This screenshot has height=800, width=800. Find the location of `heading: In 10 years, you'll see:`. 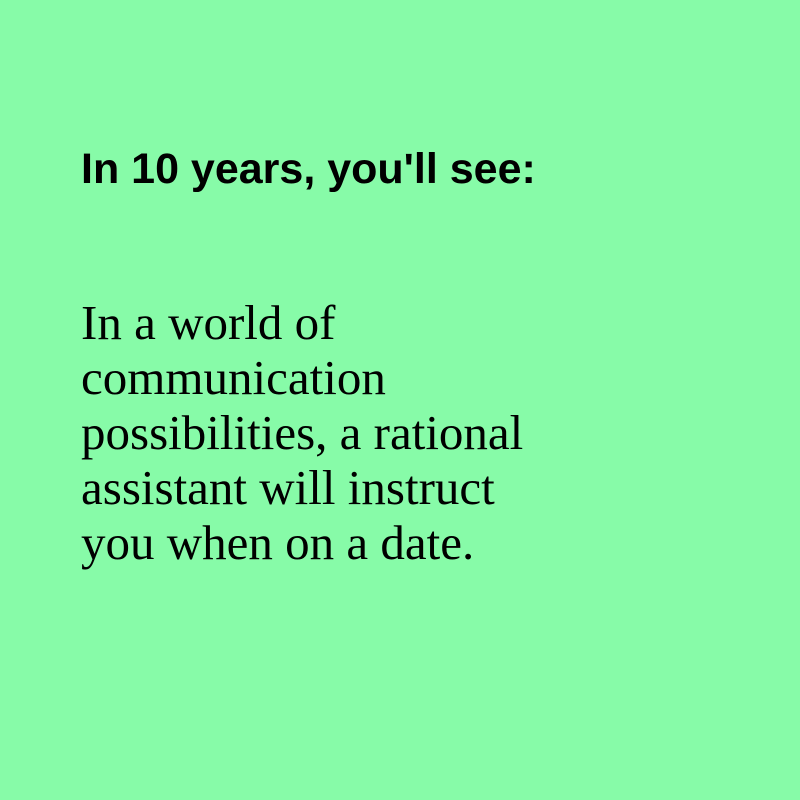

heading: In 10 years, you'll see: is located at coordinates (308, 169).